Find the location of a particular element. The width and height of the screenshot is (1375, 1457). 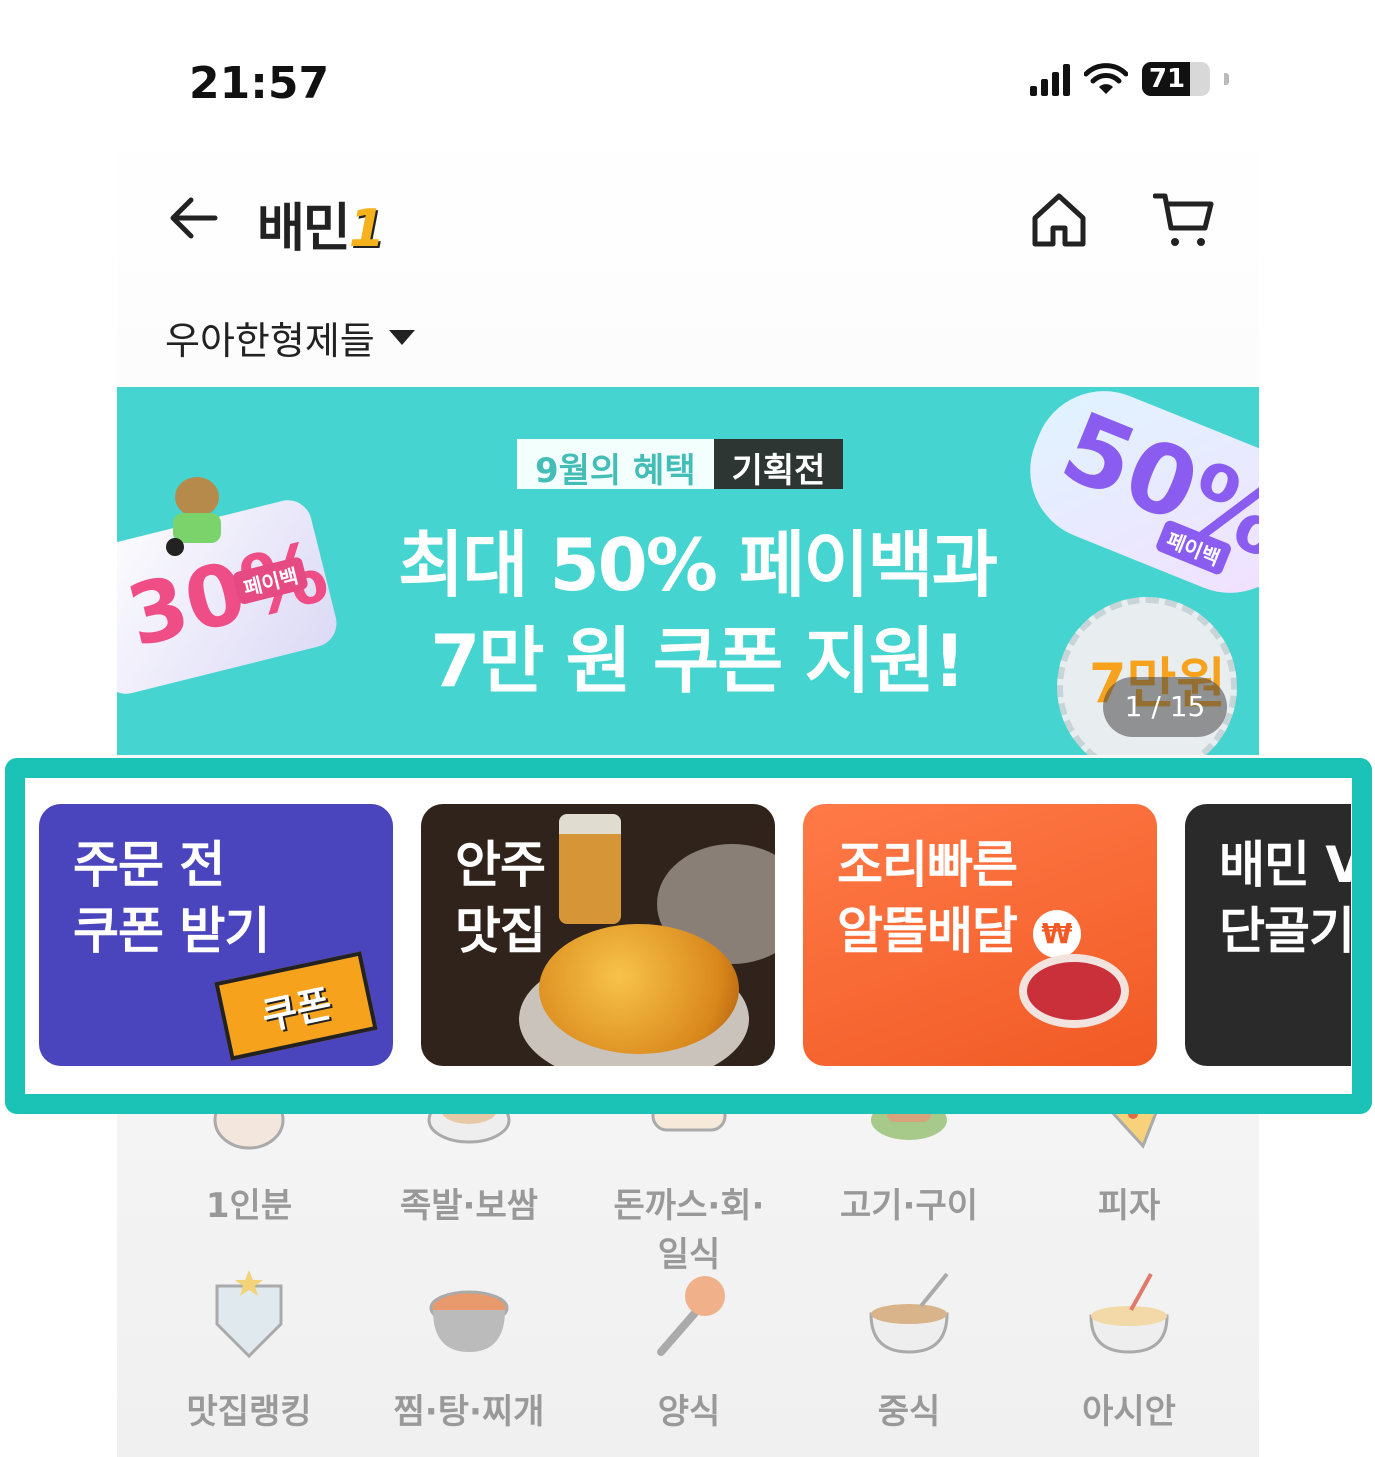

pill-benefit: 9월의 혜택 is located at coordinates (615, 465).